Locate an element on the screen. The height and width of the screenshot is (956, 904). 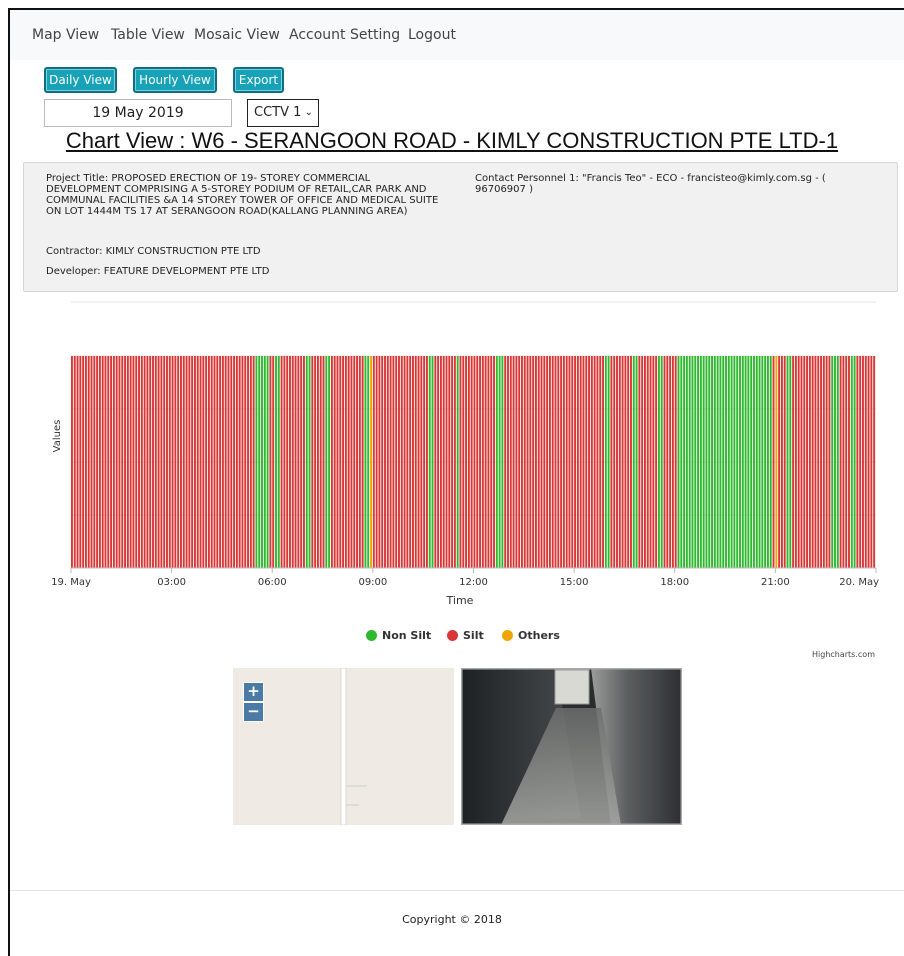
nav-logout: Logout is located at coordinates (432, 35).